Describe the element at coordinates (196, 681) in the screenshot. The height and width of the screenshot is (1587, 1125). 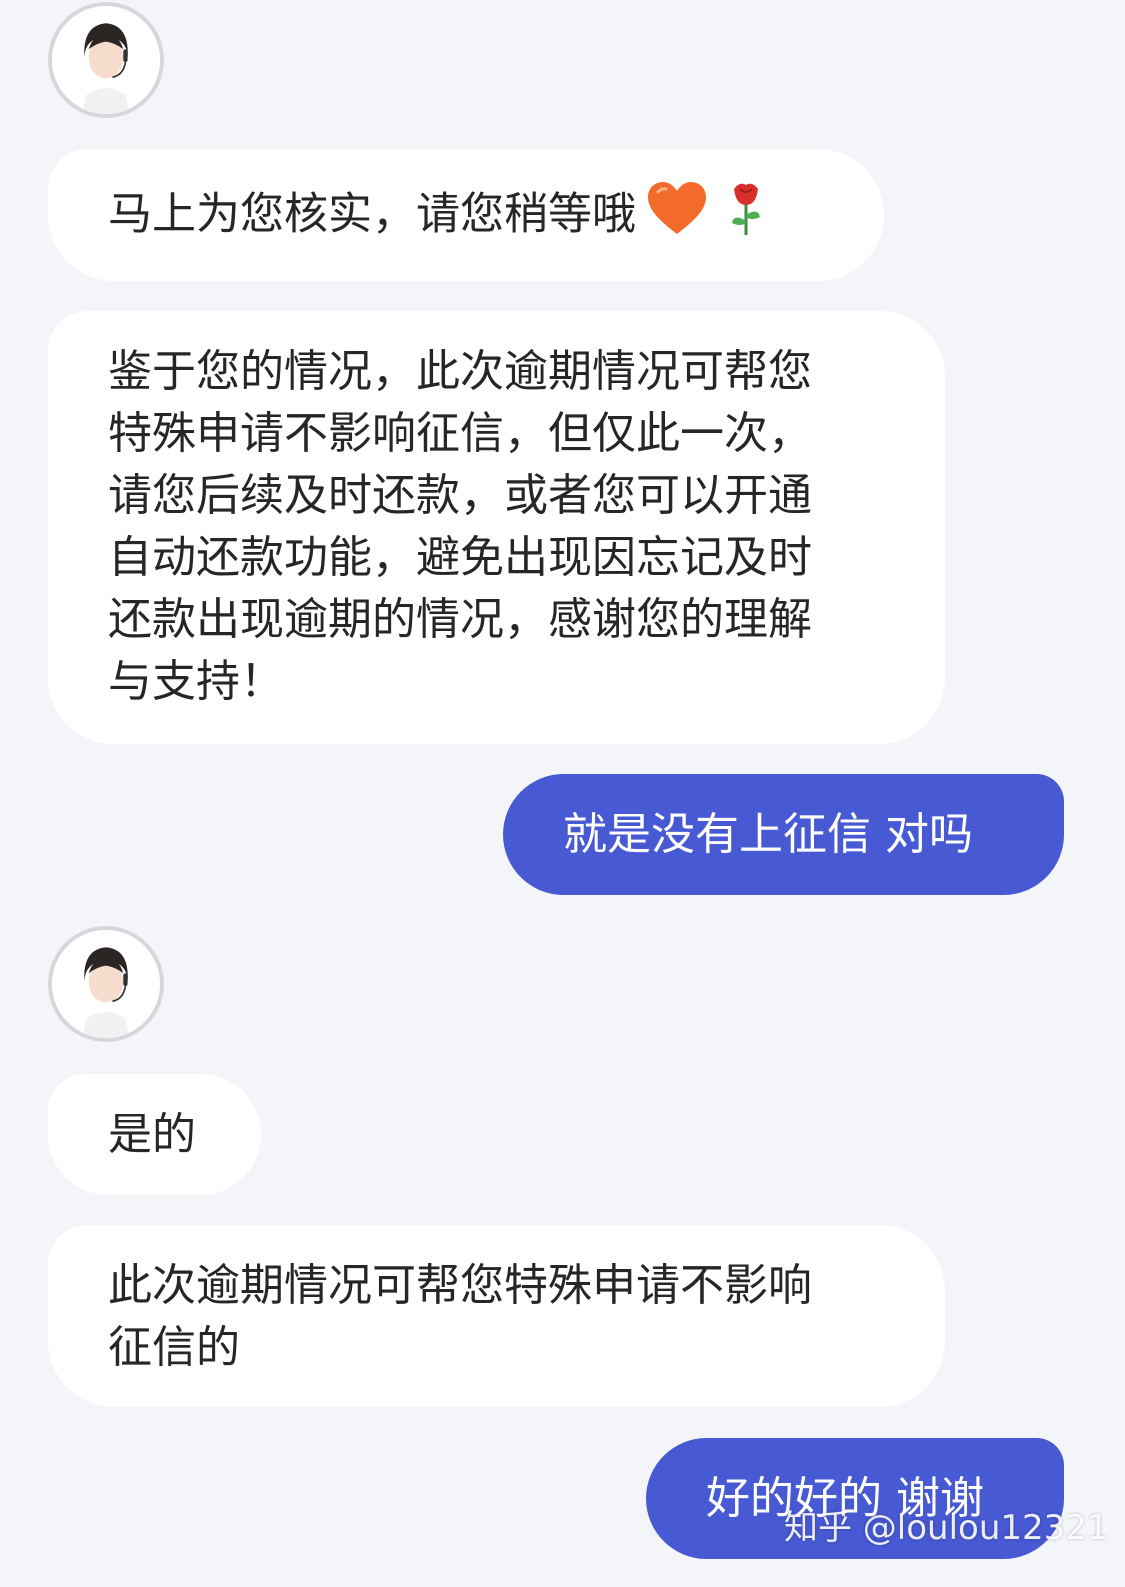
I see `message-text-line: 与支持！` at that location.